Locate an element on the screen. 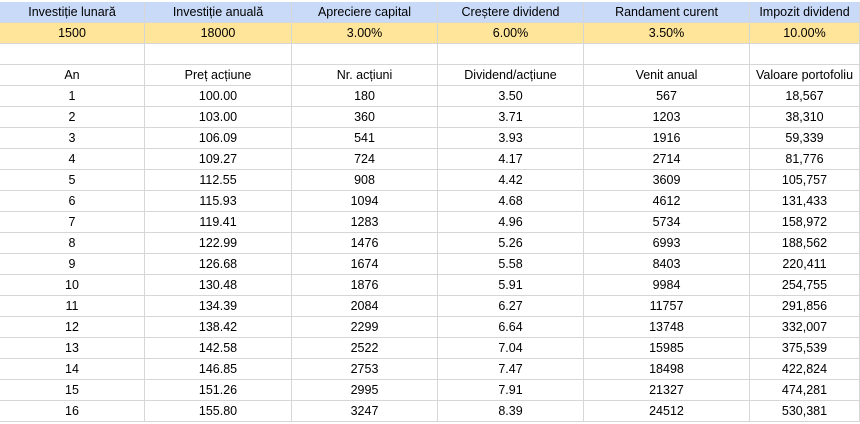  cell: 59,339 is located at coordinates (805, 138).